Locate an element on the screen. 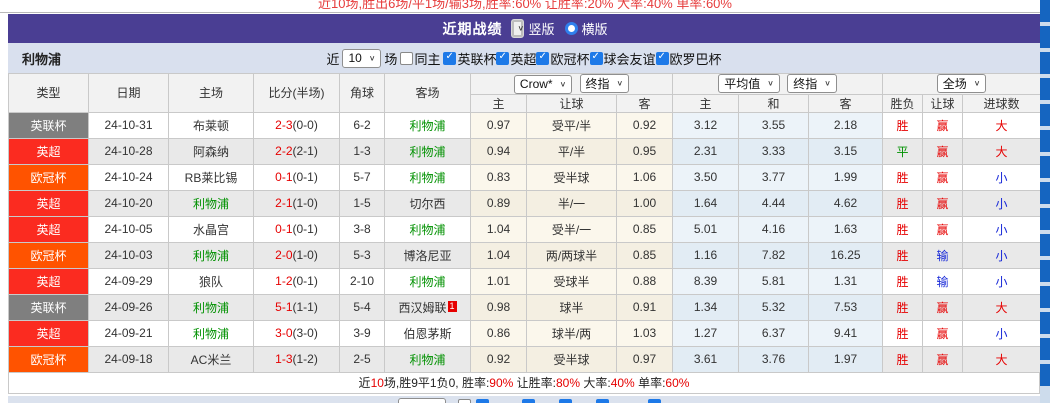  score-cell: 0-1(0-1) is located at coordinates (296, 177).